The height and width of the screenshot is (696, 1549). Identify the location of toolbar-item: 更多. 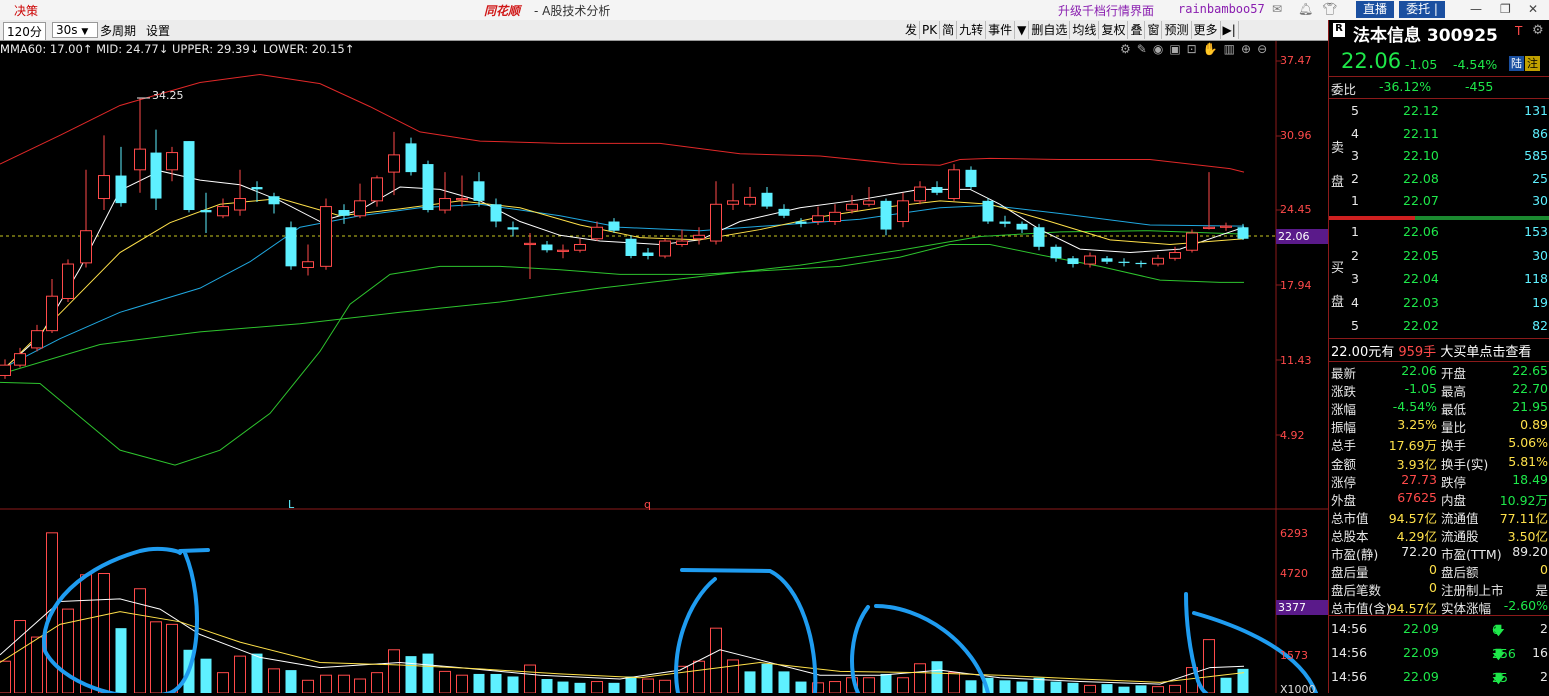
(1206, 30).